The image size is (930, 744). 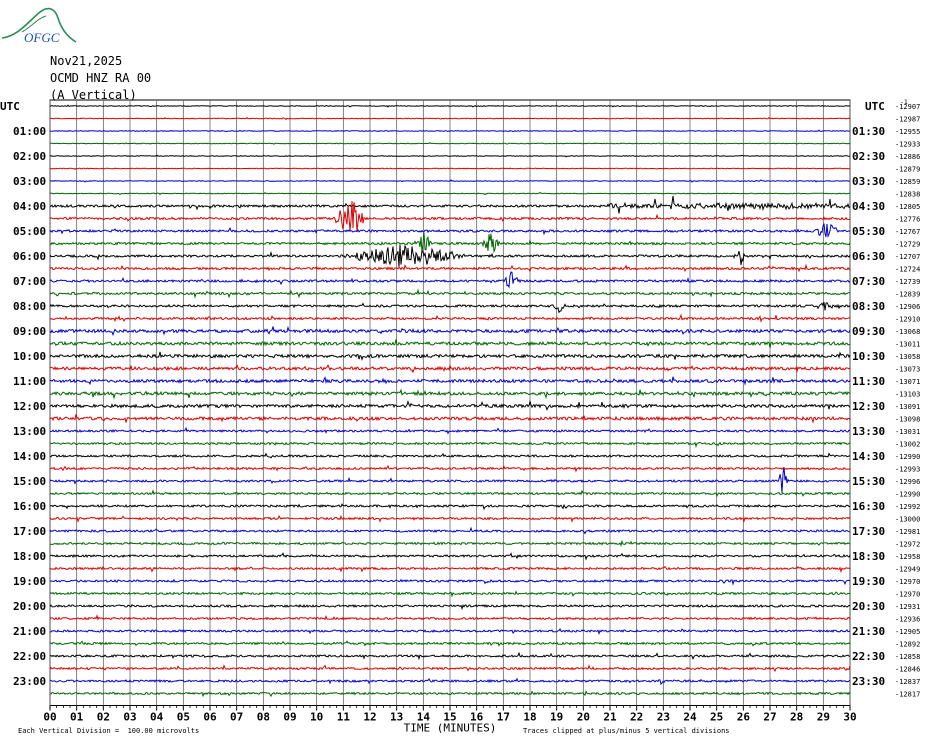 I want to click on x-axis-title: TIME (MINUTES), so click(x=450, y=728).